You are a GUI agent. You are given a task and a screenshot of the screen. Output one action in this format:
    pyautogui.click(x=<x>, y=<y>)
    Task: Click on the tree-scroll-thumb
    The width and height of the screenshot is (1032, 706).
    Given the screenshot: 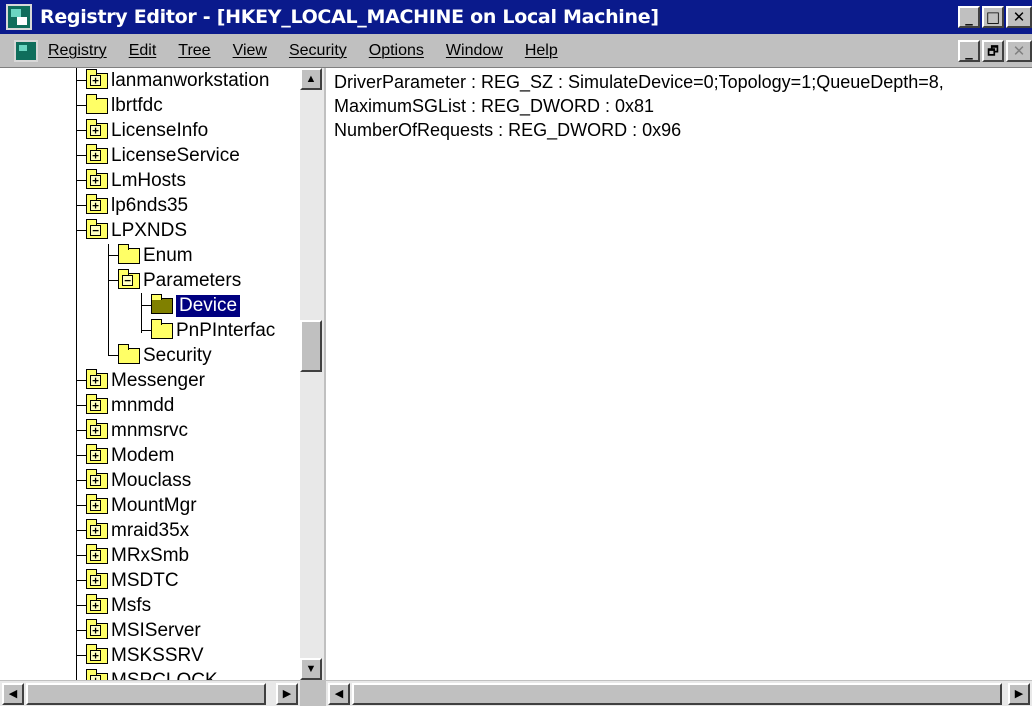 What is the action you would take?
    pyautogui.click(x=311, y=346)
    